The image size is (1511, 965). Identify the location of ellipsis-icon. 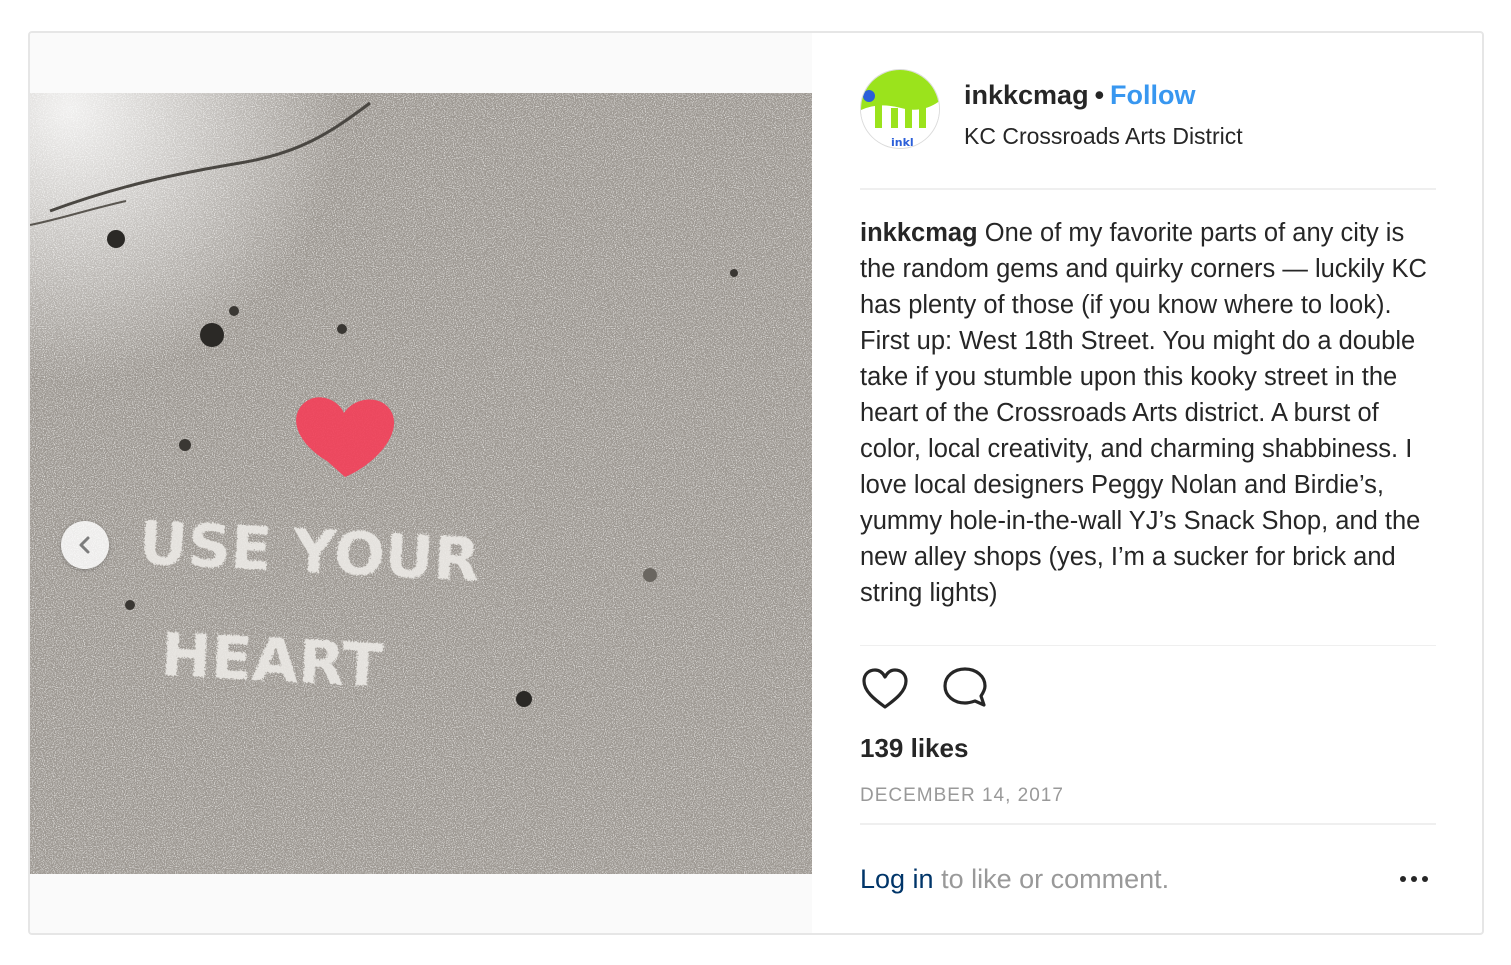
(1414, 879).